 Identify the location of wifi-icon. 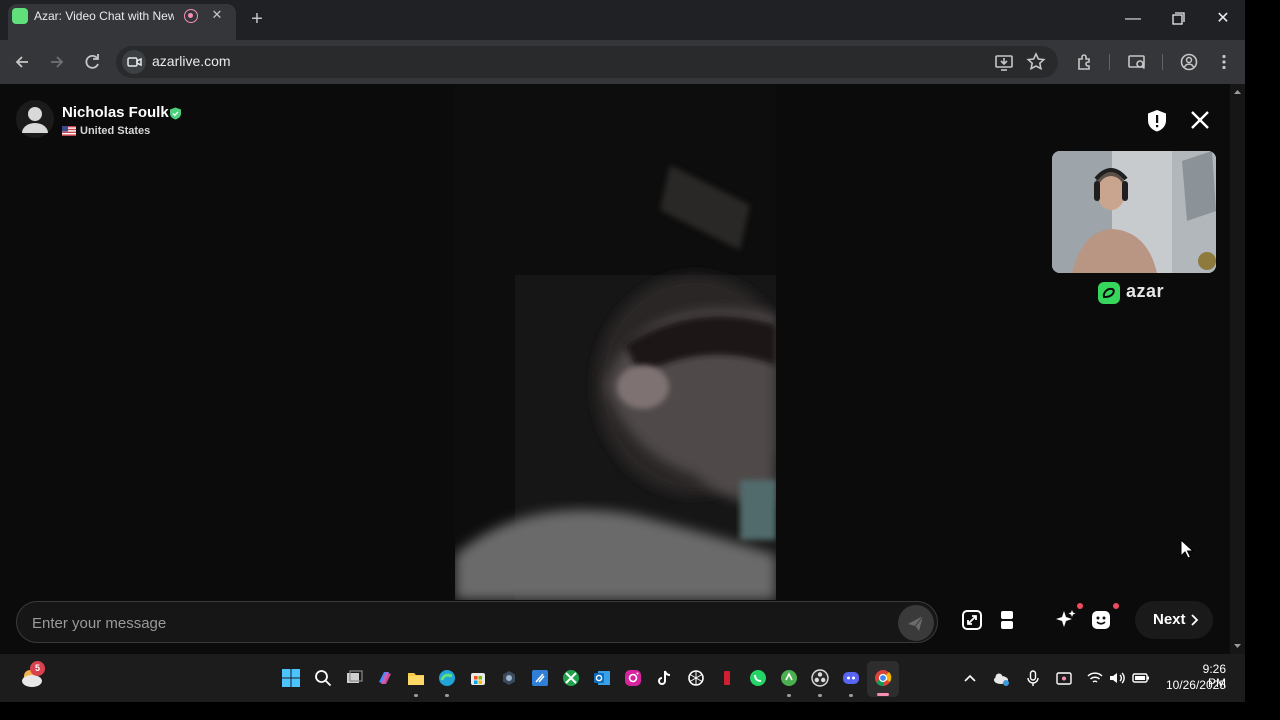
(1095, 678).